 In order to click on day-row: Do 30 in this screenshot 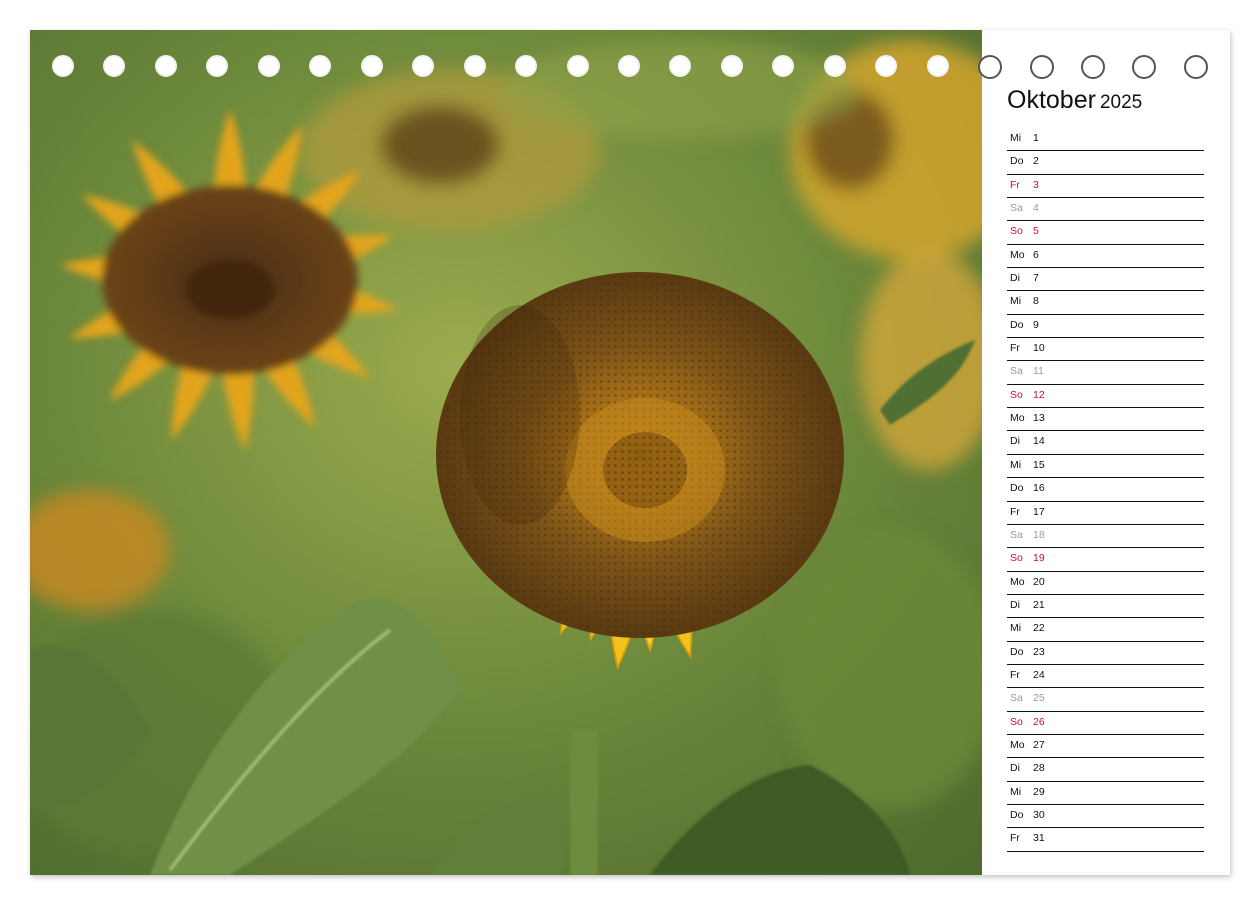, I will do `click(1105, 817)`.